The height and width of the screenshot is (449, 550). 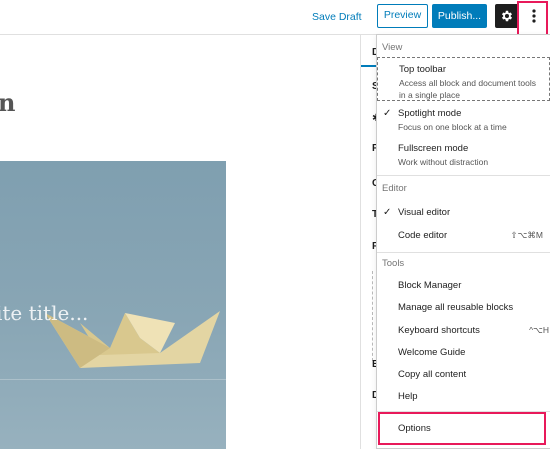 I want to click on menu-item-label: Code editor, so click(x=423, y=235).